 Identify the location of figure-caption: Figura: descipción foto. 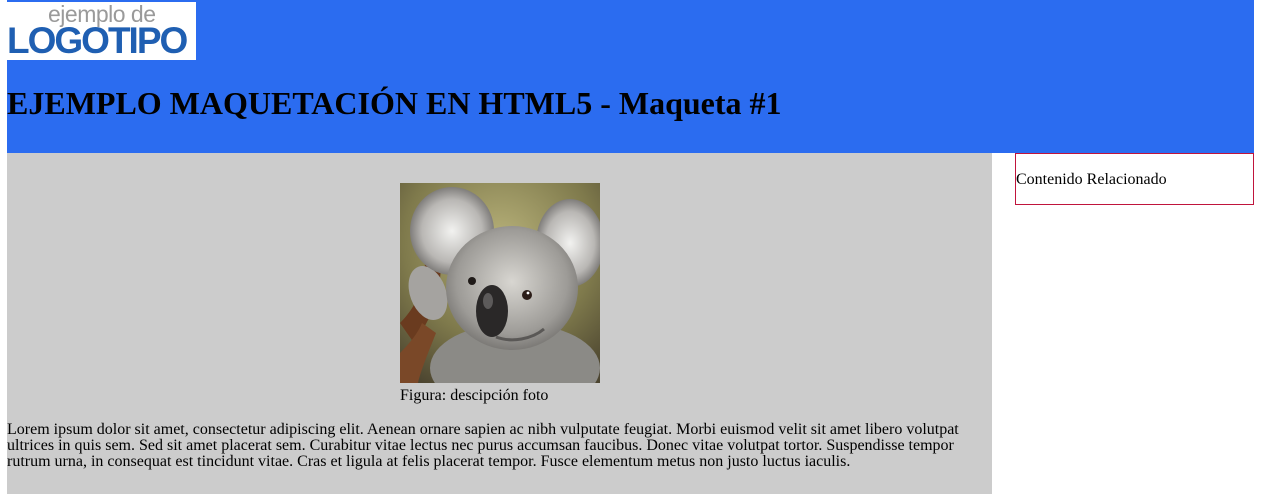
(474, 395).